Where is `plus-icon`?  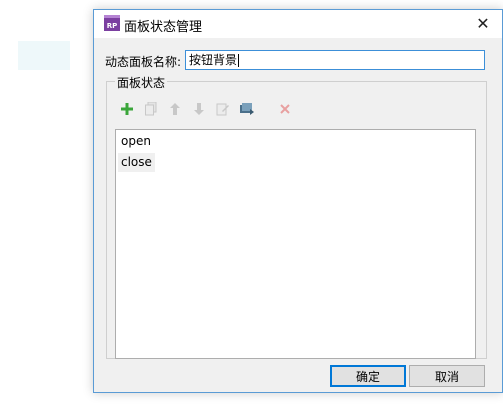 plus-icon is located at coordinates (127, 109).